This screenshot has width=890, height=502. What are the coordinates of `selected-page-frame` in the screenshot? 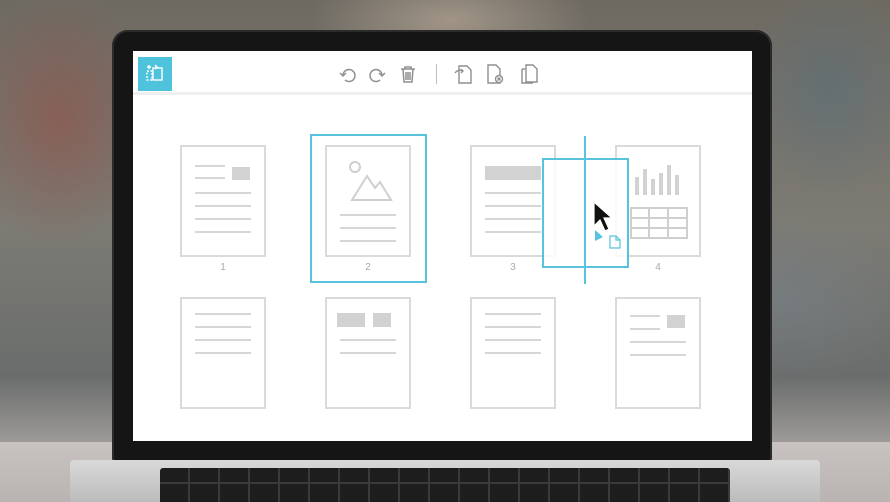 It's located at (368, 208).